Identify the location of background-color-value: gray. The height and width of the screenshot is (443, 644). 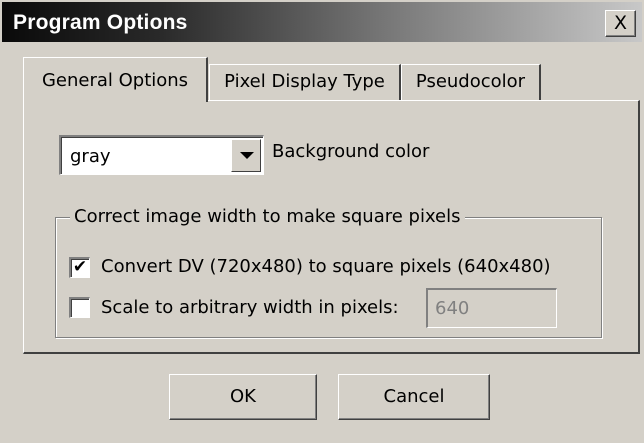
(90, 156).